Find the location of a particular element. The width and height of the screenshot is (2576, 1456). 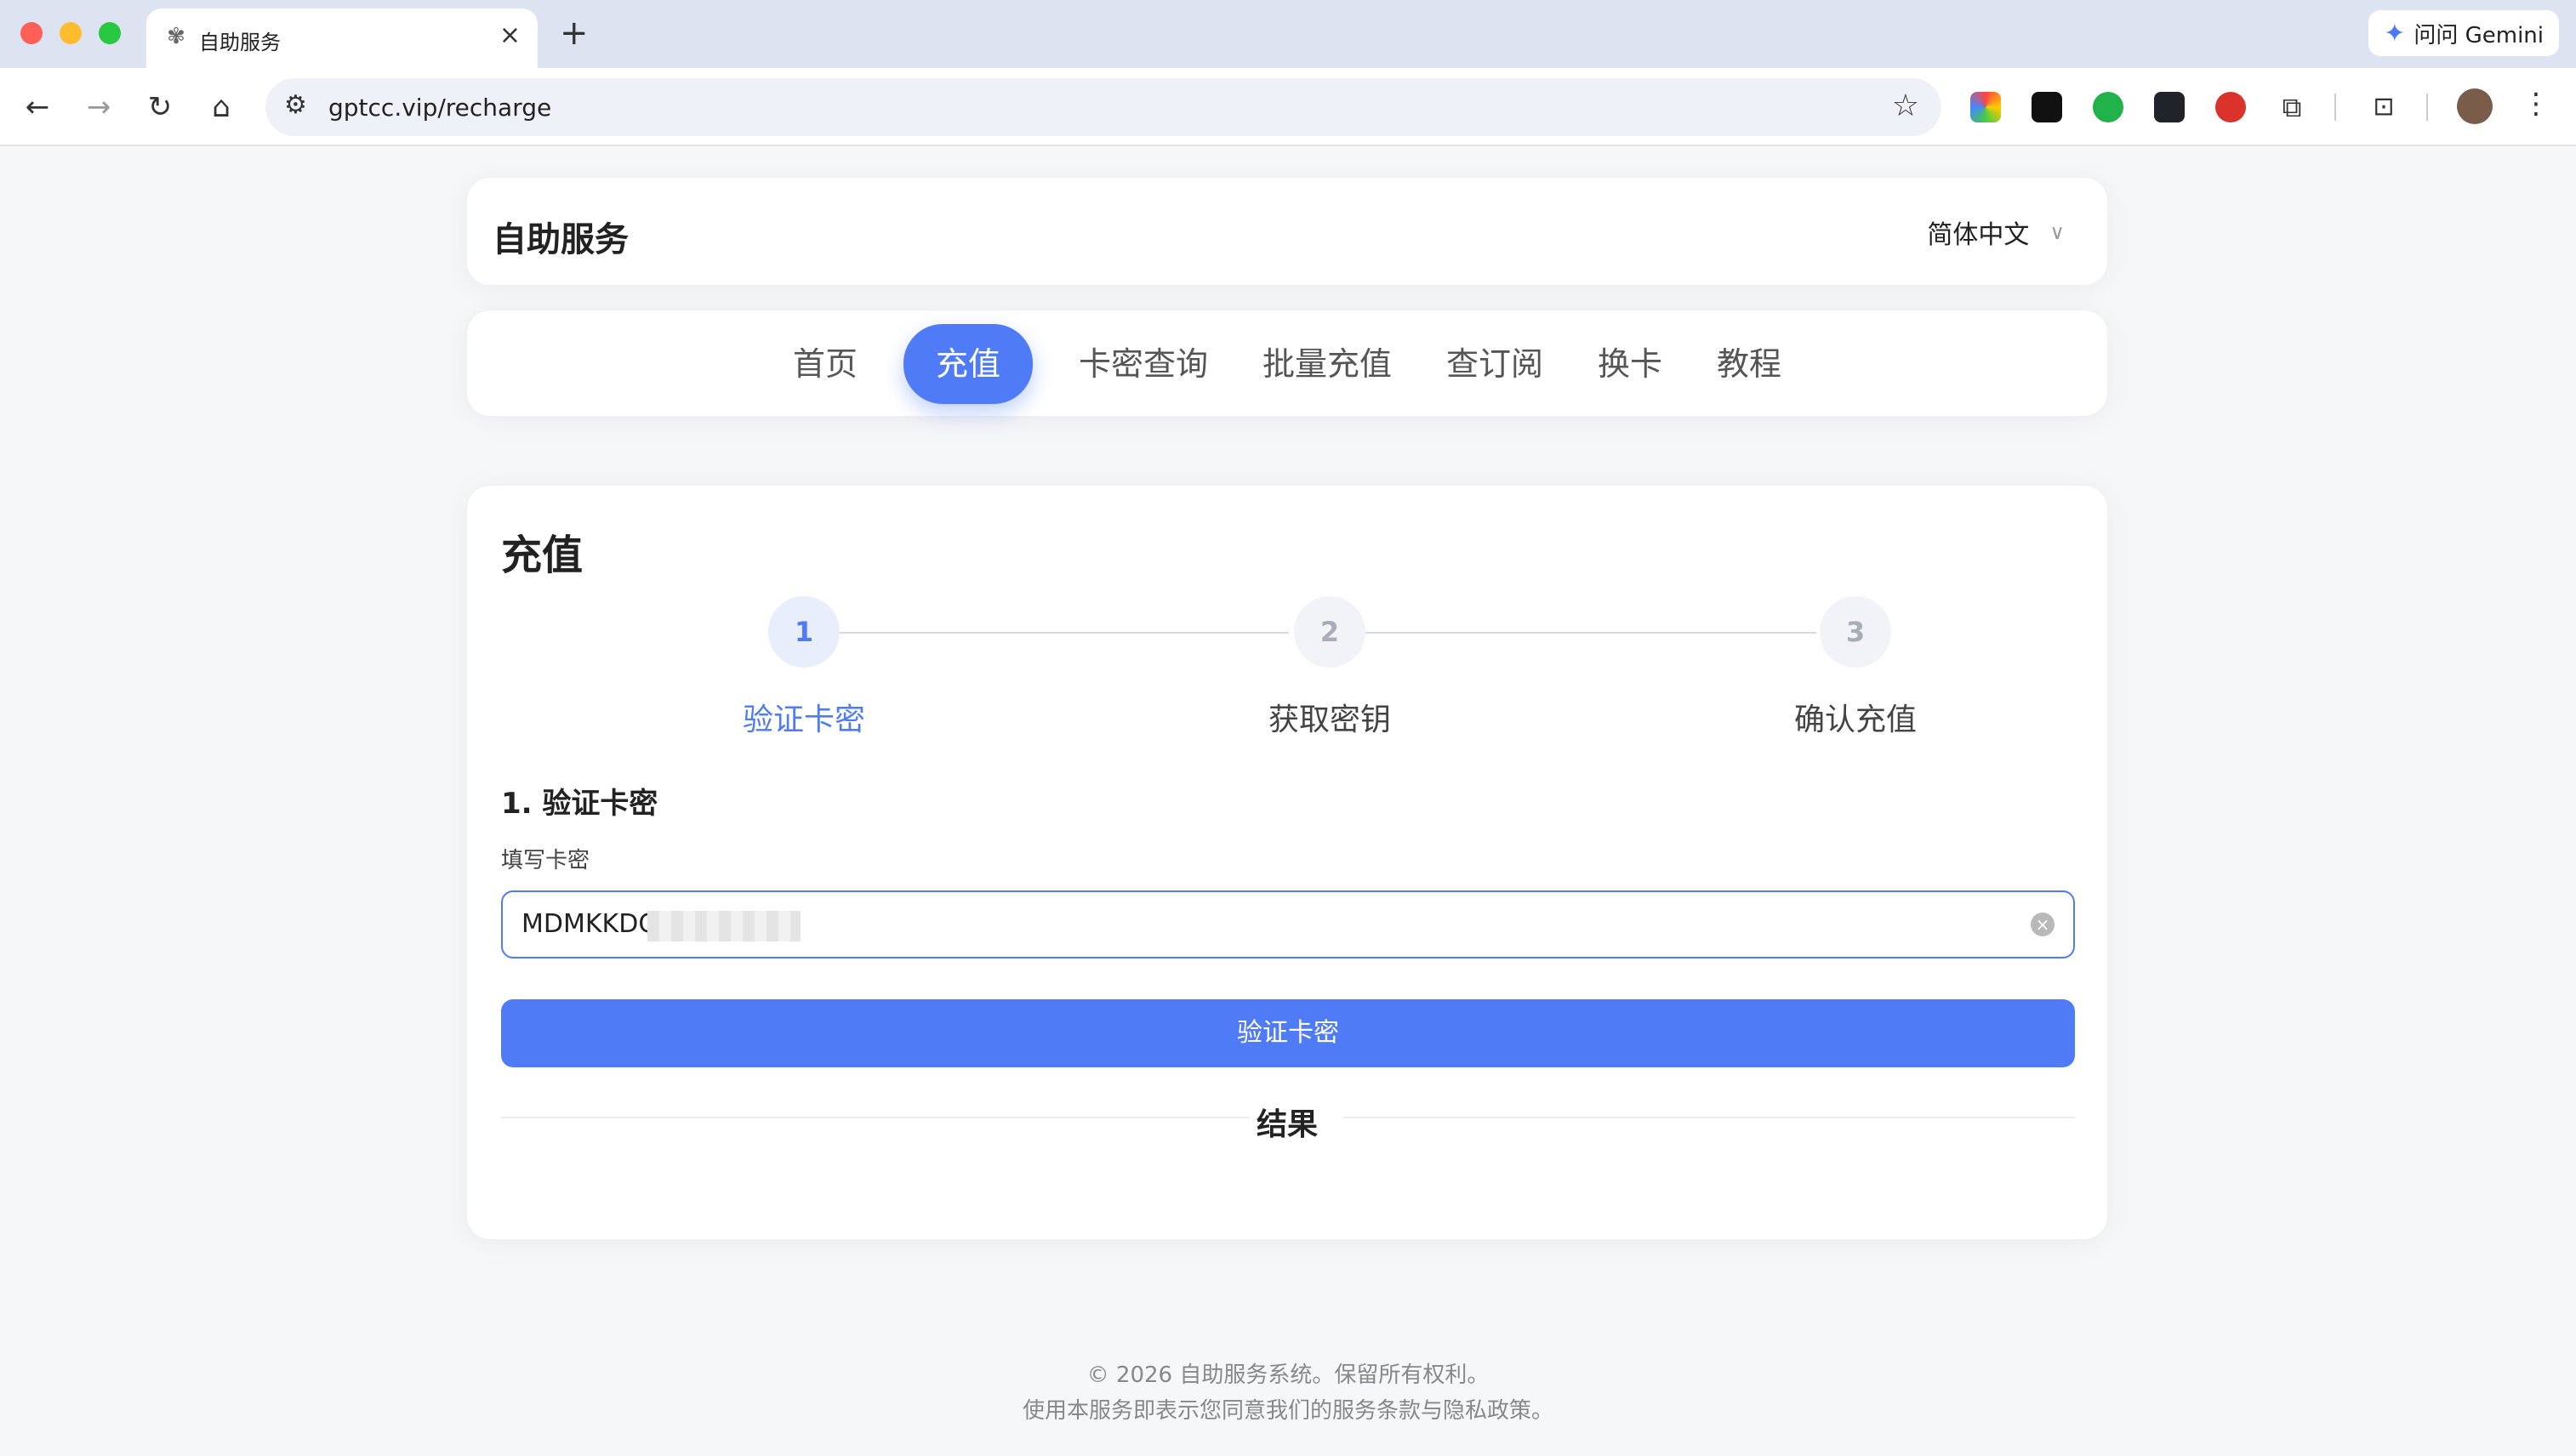

redacted-mask is located at coordinates (724, 926).